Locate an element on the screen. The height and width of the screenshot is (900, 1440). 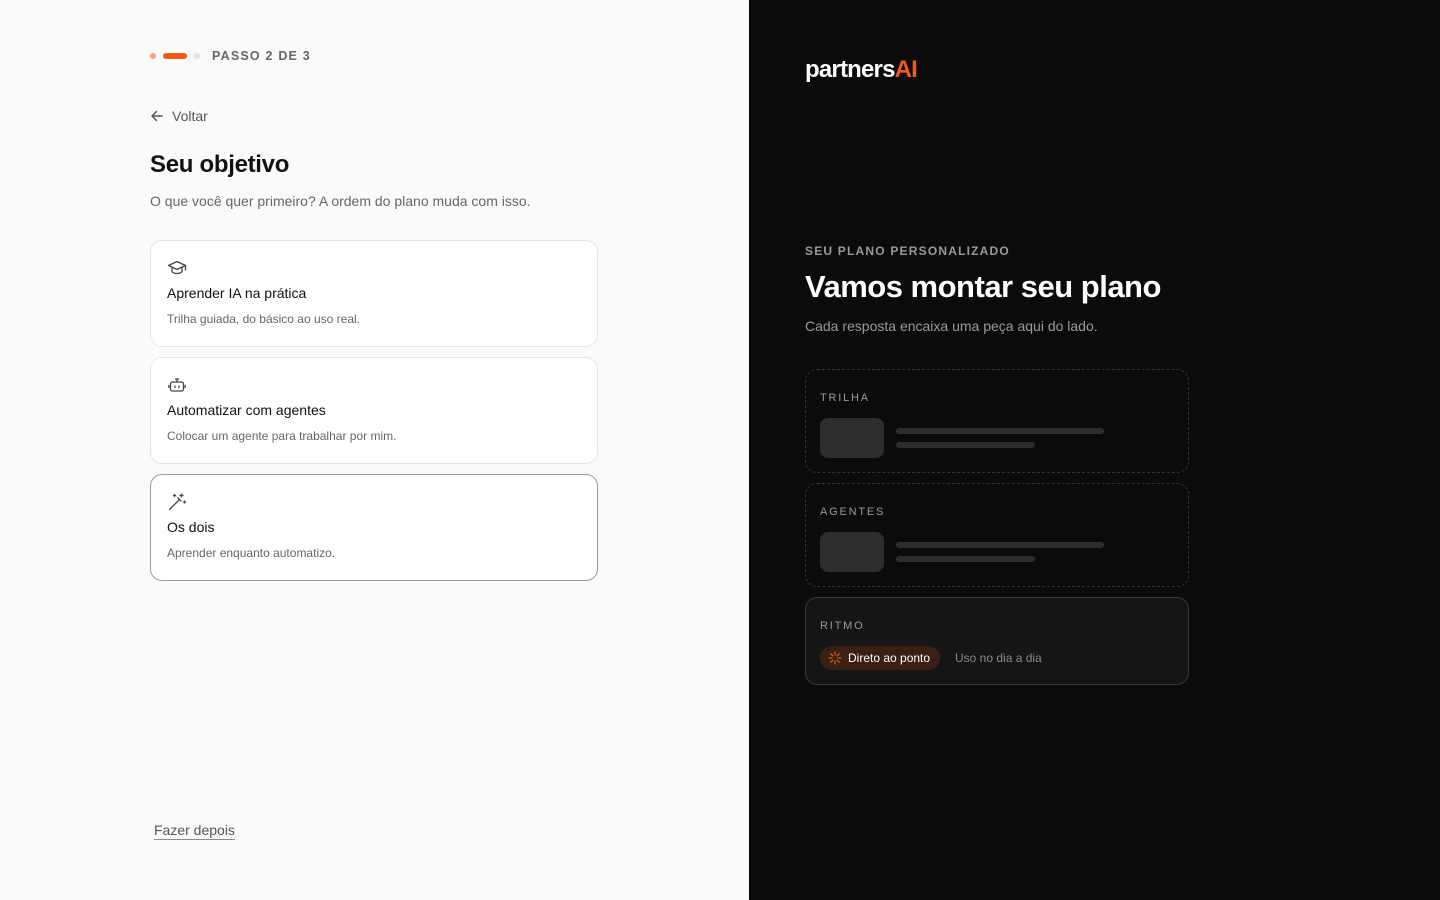
card-label: RITMO is located at coordinates (842, 626).